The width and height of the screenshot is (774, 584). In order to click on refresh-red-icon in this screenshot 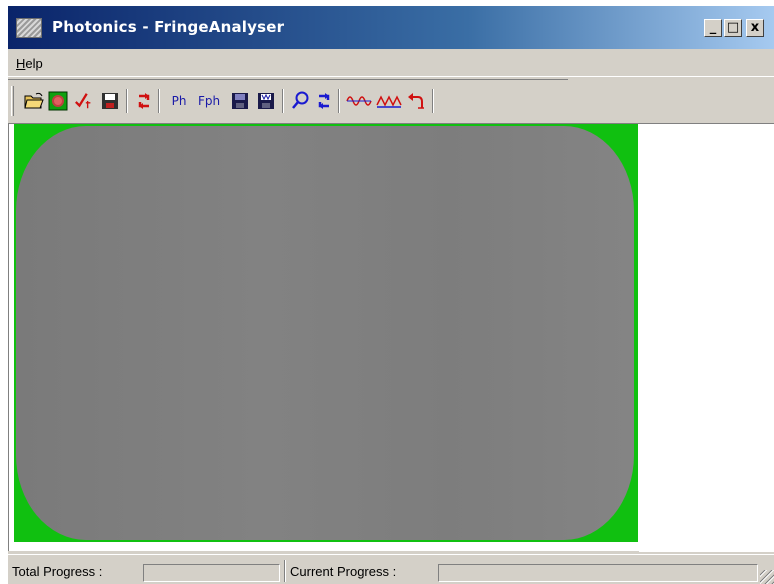, I will do `click(144, 101)`.